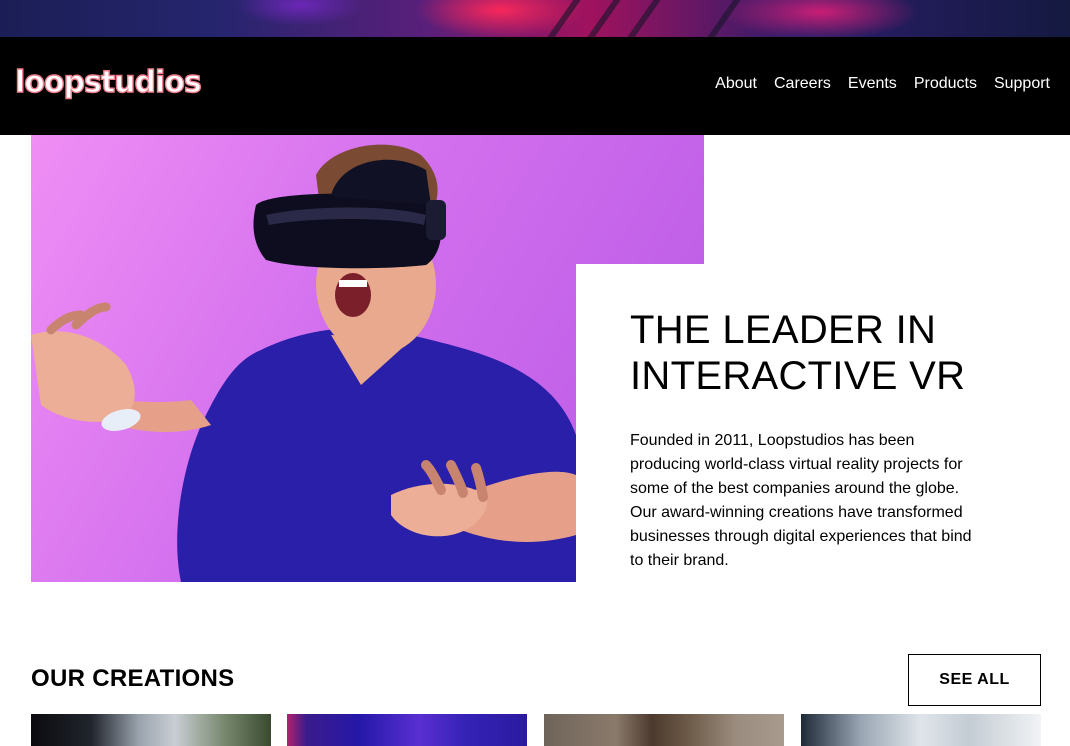 This screenshot has width=1070, height=746. What do you see at coordinates (872, 84) in the screenshot?
I see `nav-link-events: Events` at bounding box center [872, 84].